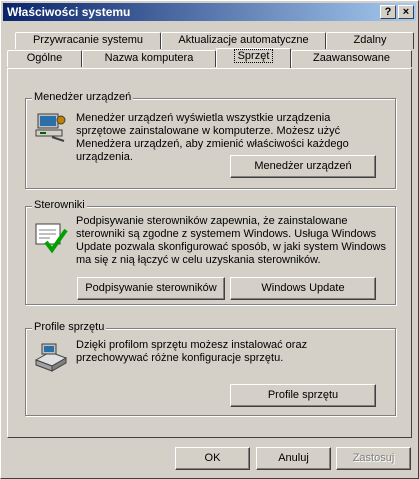 This screenshot has height=479, width=419. What do you see at coordinates (253, 58) in the screenshot?
I see `tab-hardware: Sprzęt` at bounding box center [253, 58].